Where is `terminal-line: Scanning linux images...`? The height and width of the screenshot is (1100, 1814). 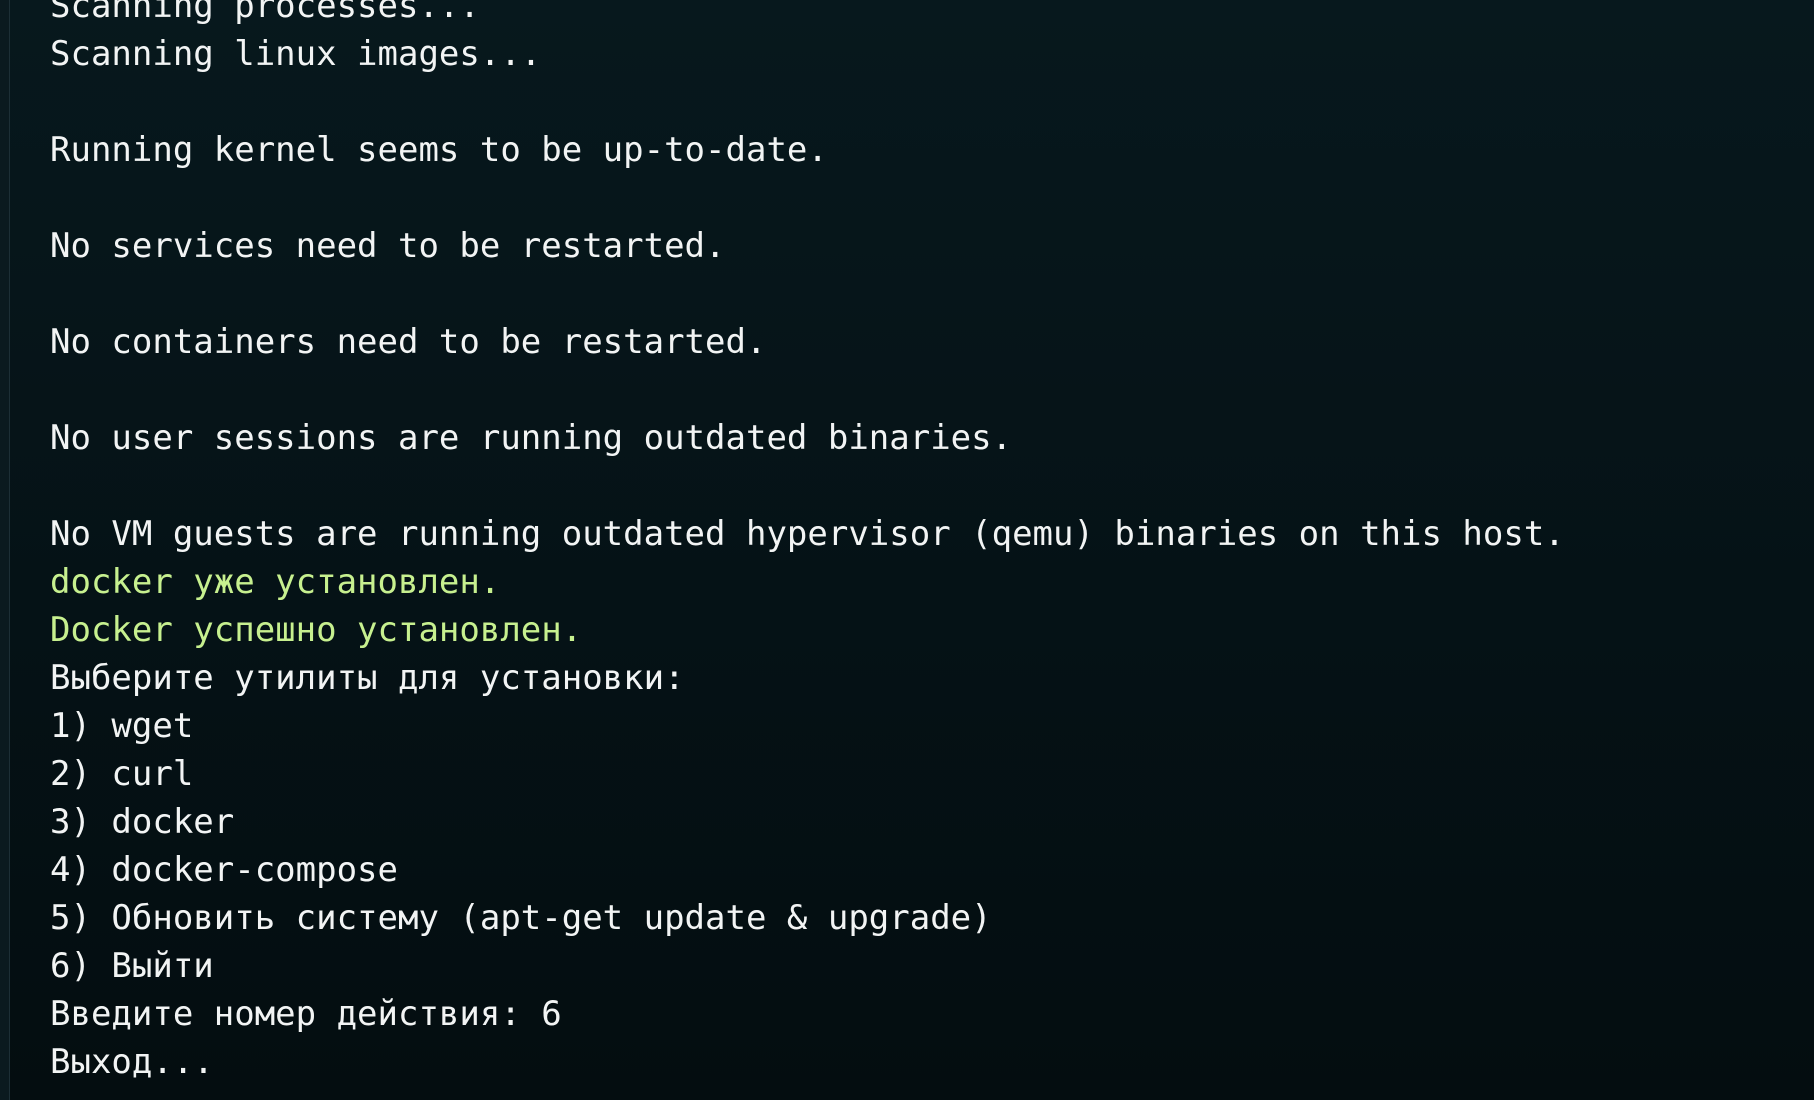 terminal-line: Scanning linux images... is located at coordinates (296, 54).